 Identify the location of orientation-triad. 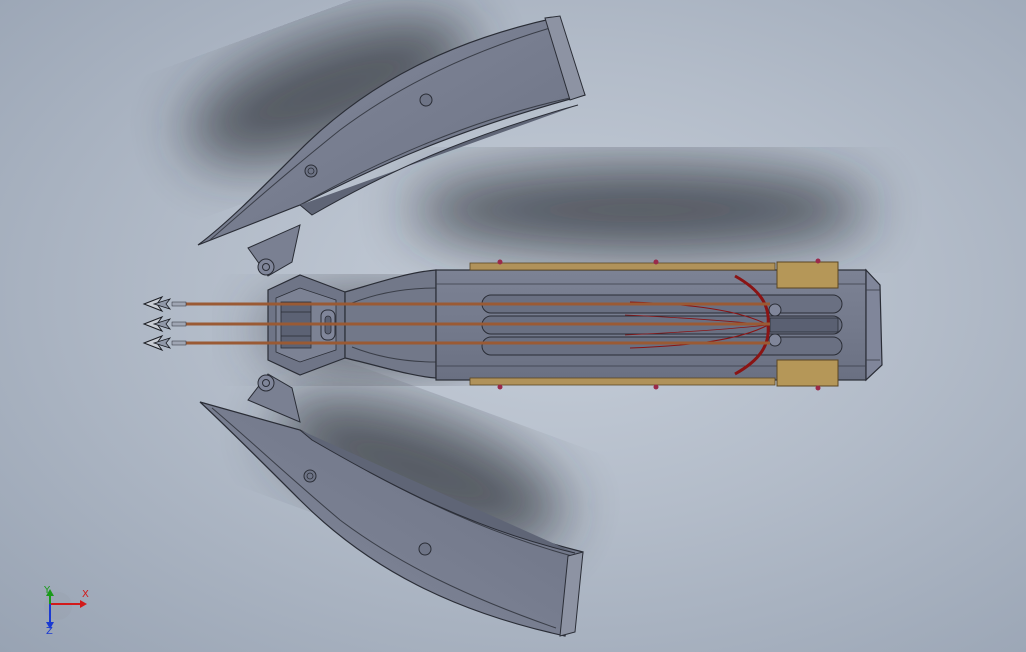
(65, 609).